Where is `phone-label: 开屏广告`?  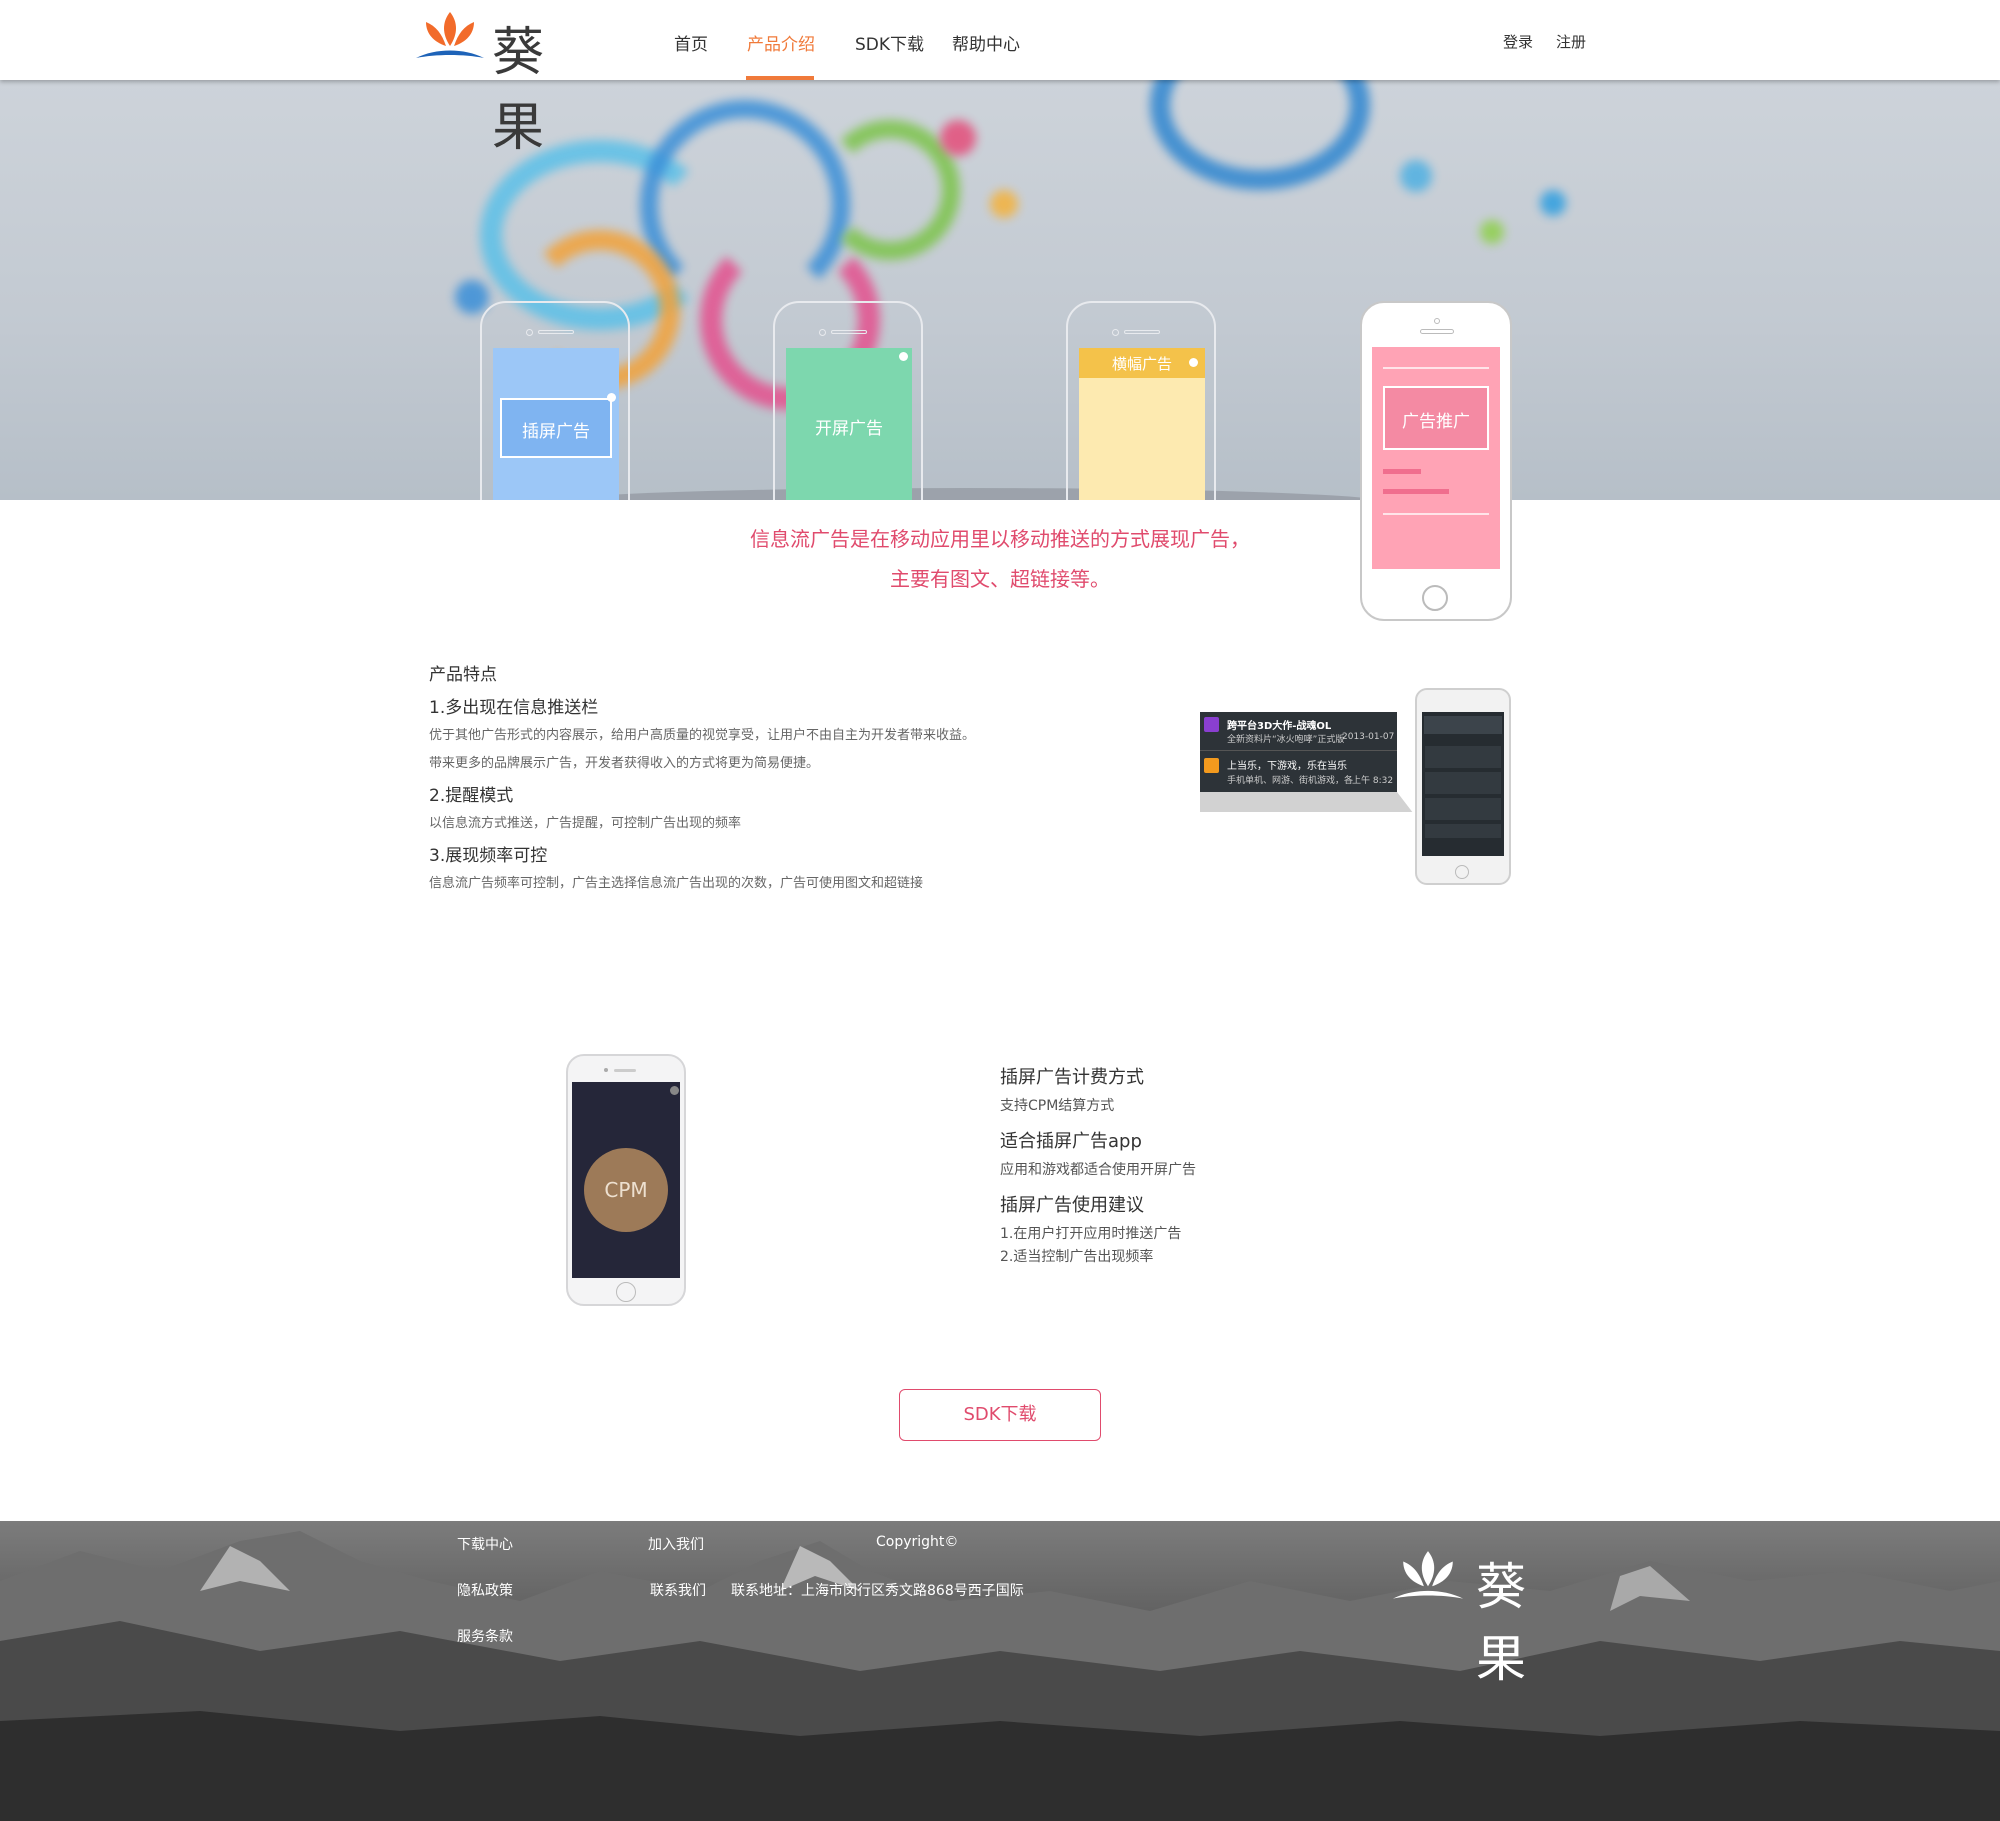
phone-label: 开屏广告 is located at coordinates (849, 429).